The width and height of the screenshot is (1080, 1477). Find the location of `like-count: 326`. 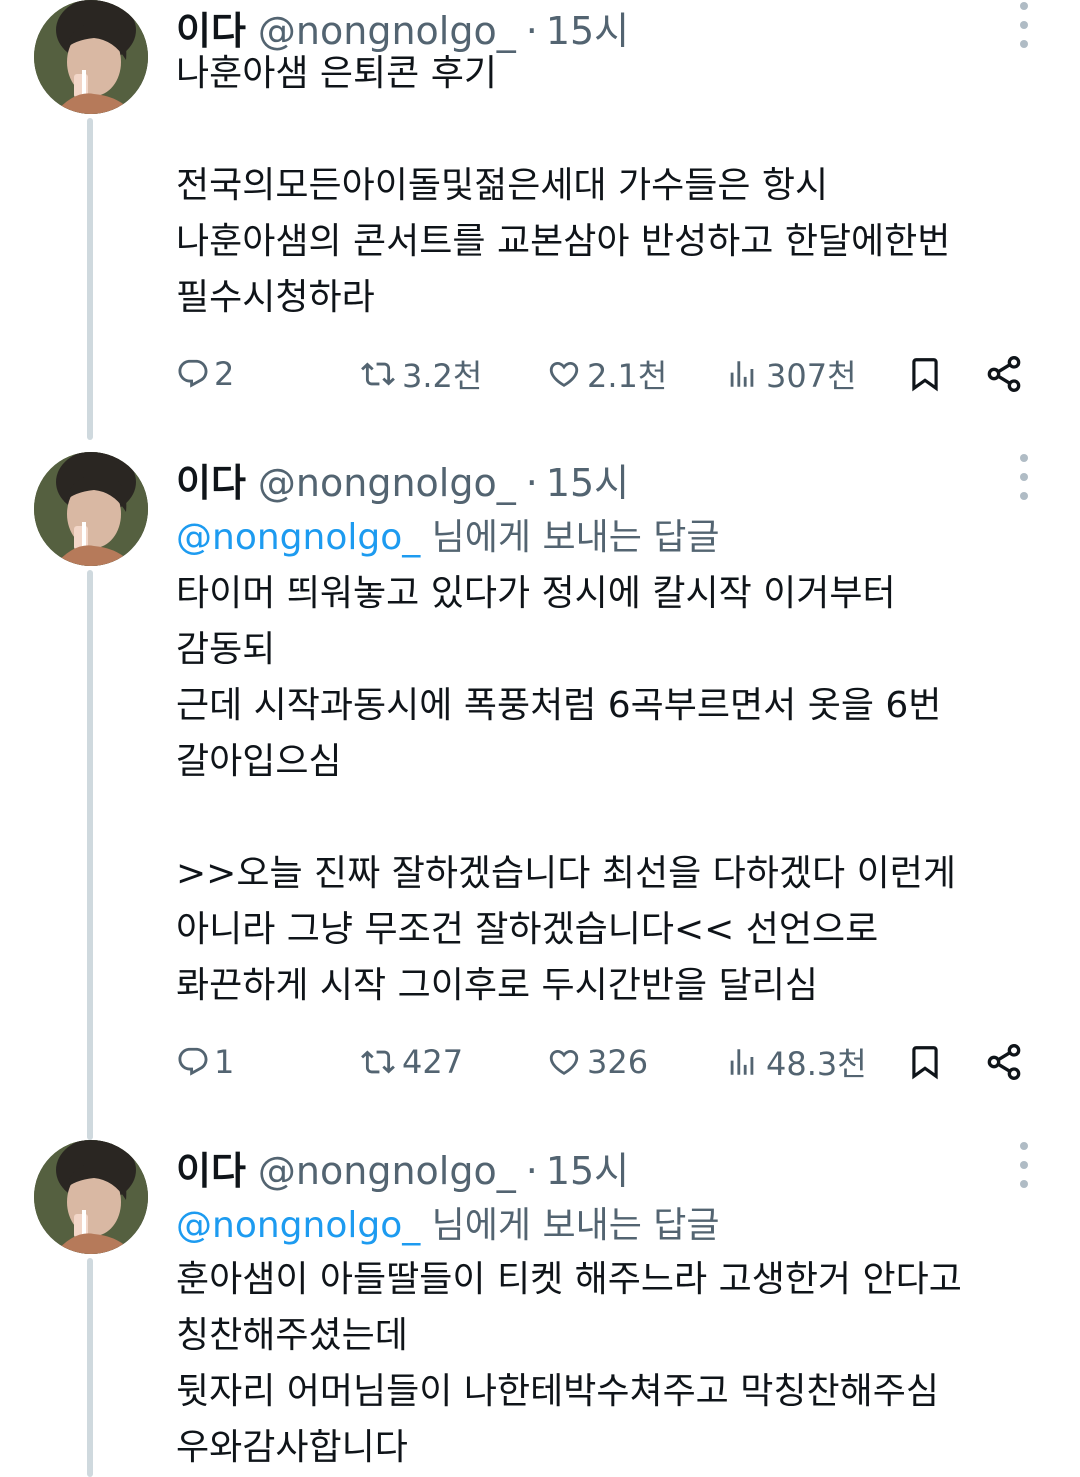

like-count: 326 is located at coordinates (618, 1062).